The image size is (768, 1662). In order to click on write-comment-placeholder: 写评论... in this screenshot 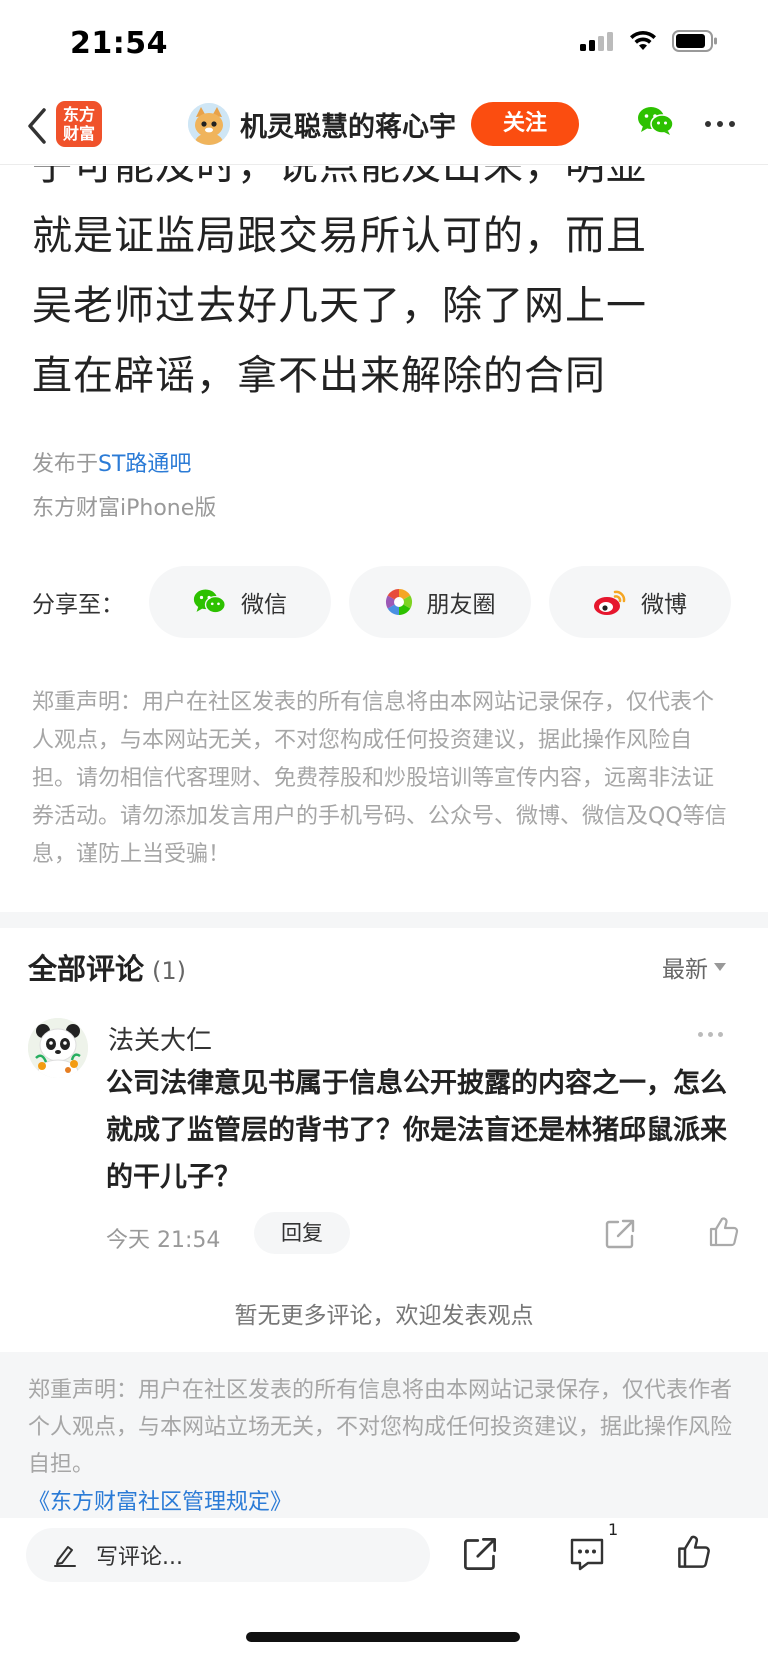, I will do `click(139, 1557)`.